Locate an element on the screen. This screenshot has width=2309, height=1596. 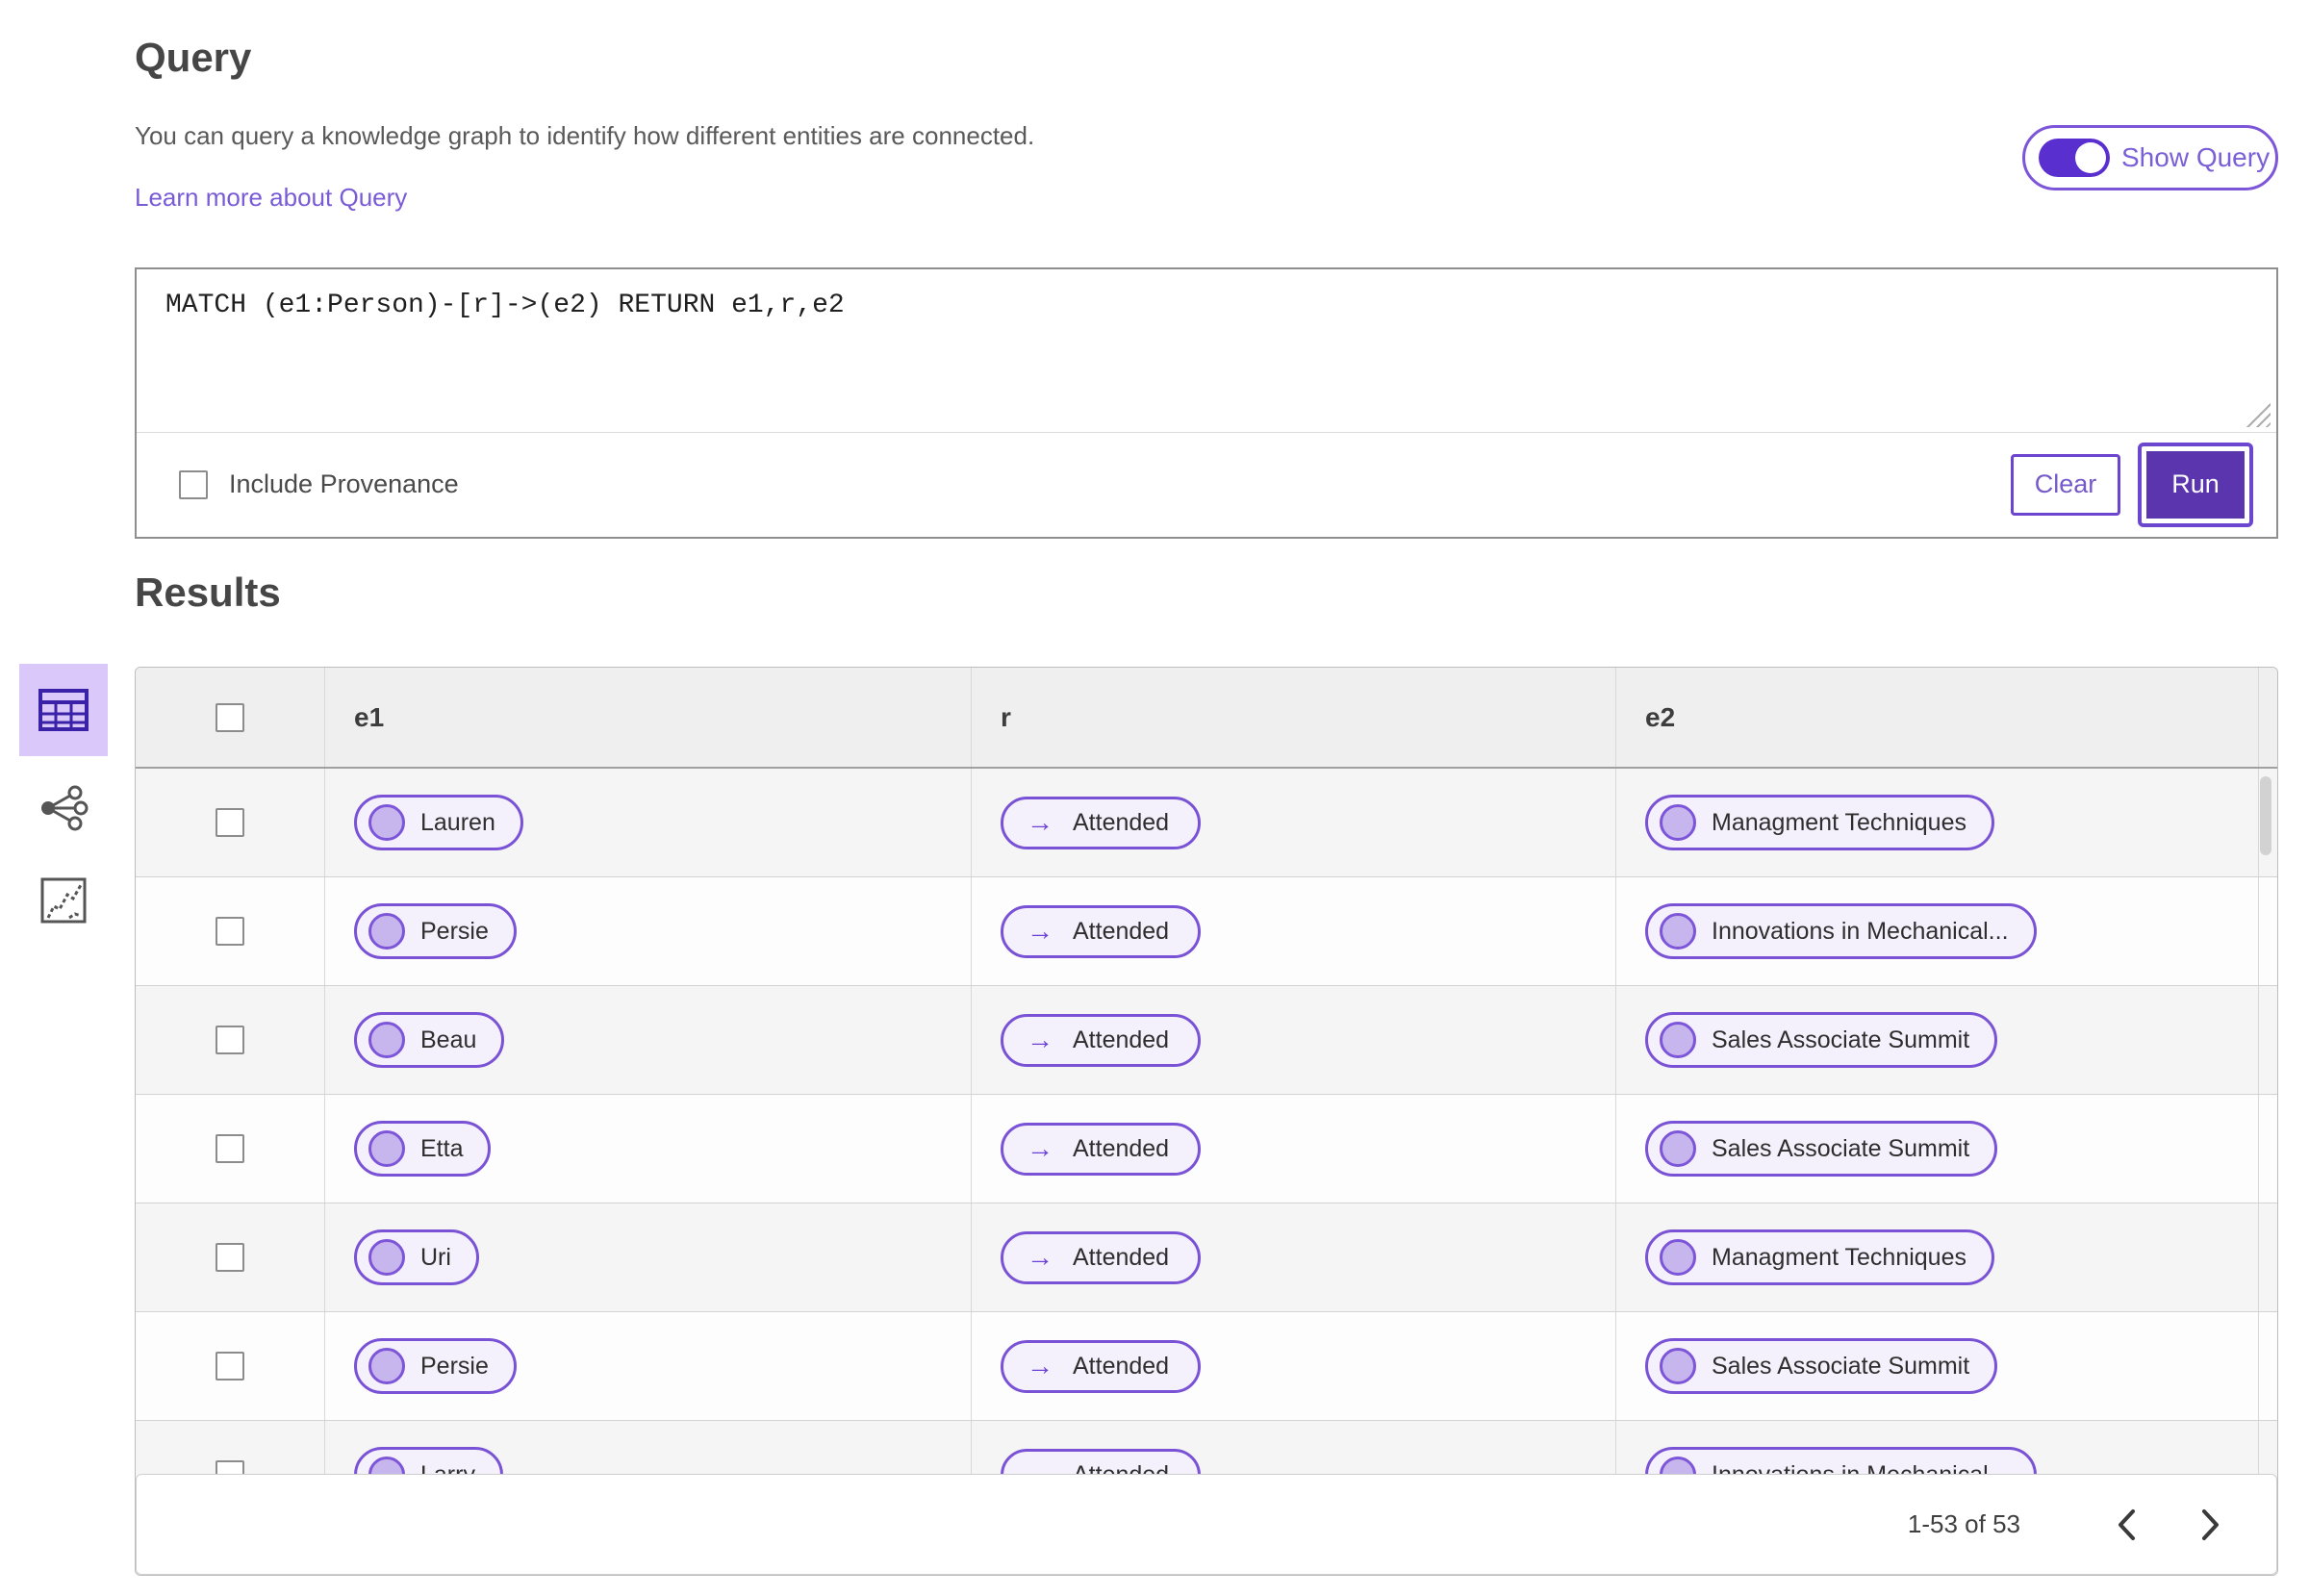
results-title: Results is located at coordinates (208, 592).